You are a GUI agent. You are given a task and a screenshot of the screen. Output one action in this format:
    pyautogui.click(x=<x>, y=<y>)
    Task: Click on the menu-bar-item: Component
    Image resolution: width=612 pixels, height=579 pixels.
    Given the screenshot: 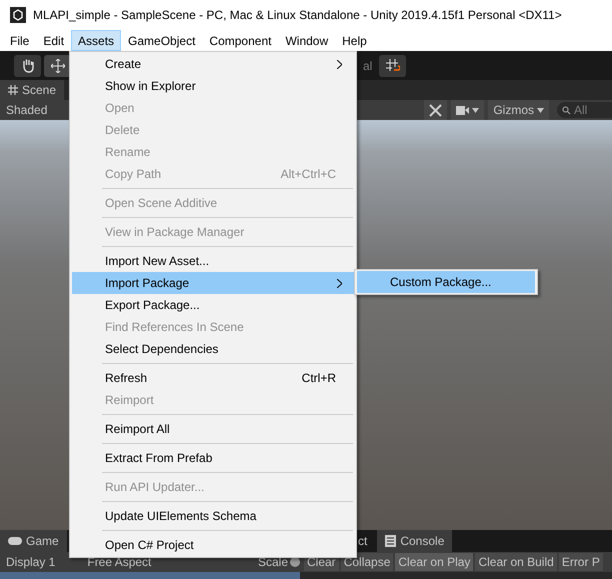 What is the action you would take?
    pyautogui.click(x=240, y=40)
    